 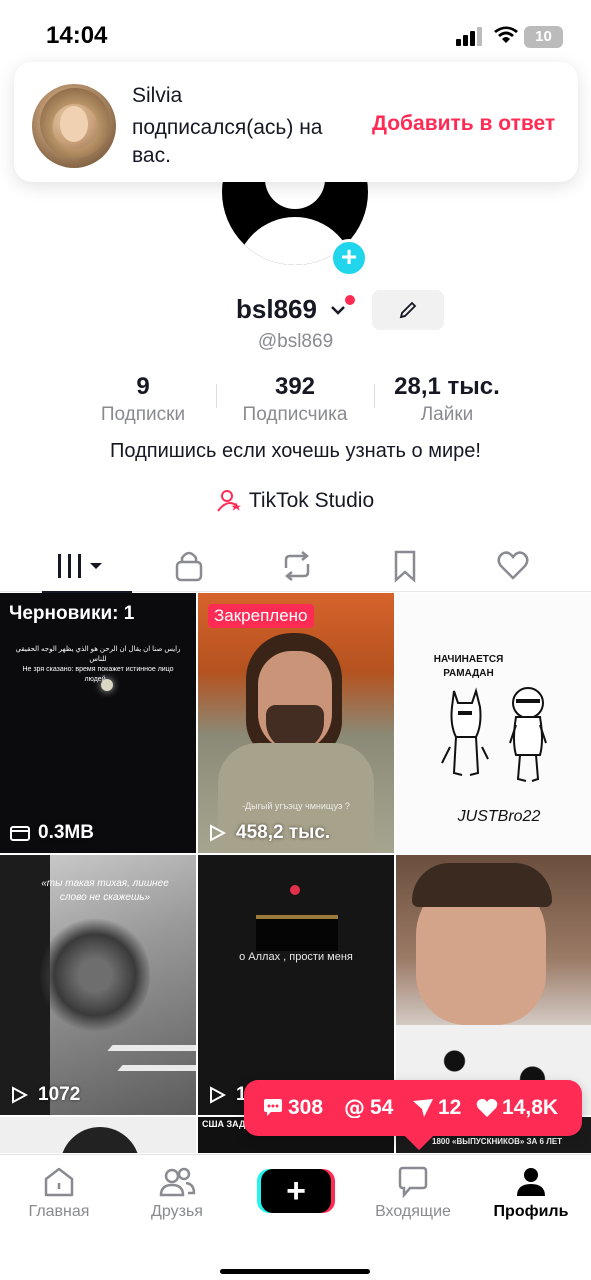 What do you see at coordinates (59, 1182) in the screenshot?
I see `home-icon` at bounding box center [59, 1182].